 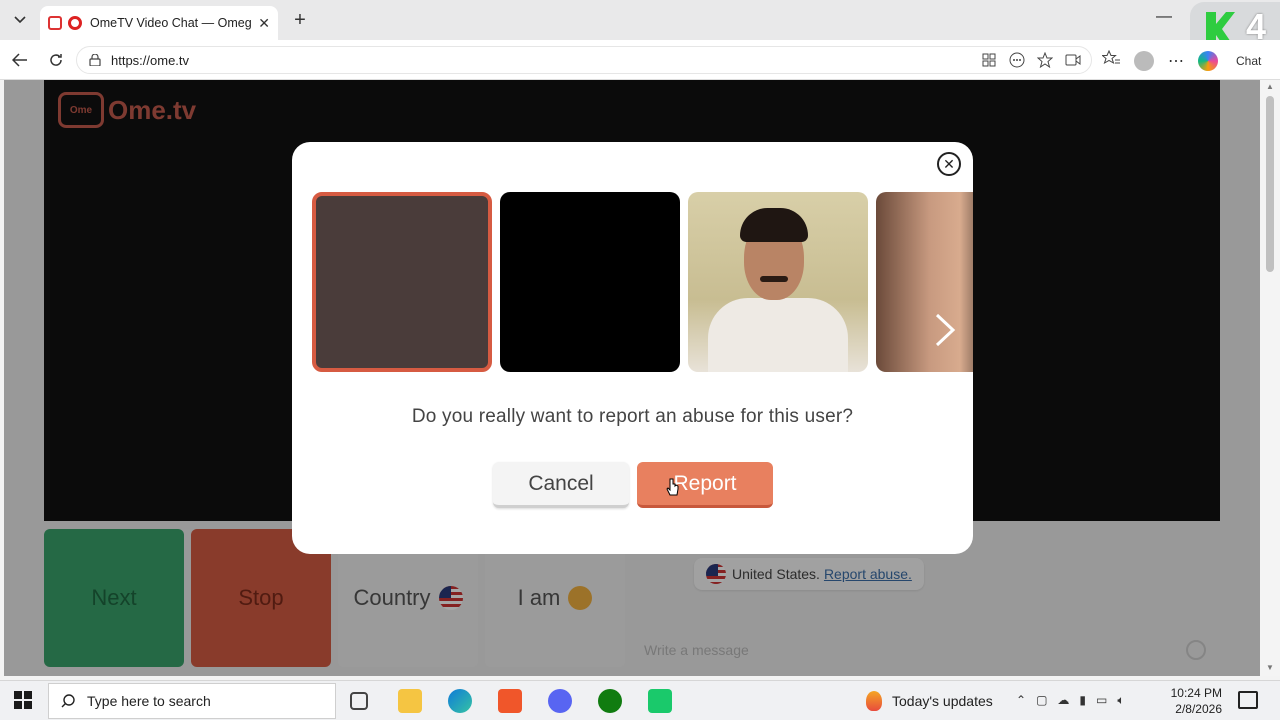 What do you see at coordinates (942, 701) in the screenshot?
I see `news-label: Today's updates` at bounding box center [942, 701].